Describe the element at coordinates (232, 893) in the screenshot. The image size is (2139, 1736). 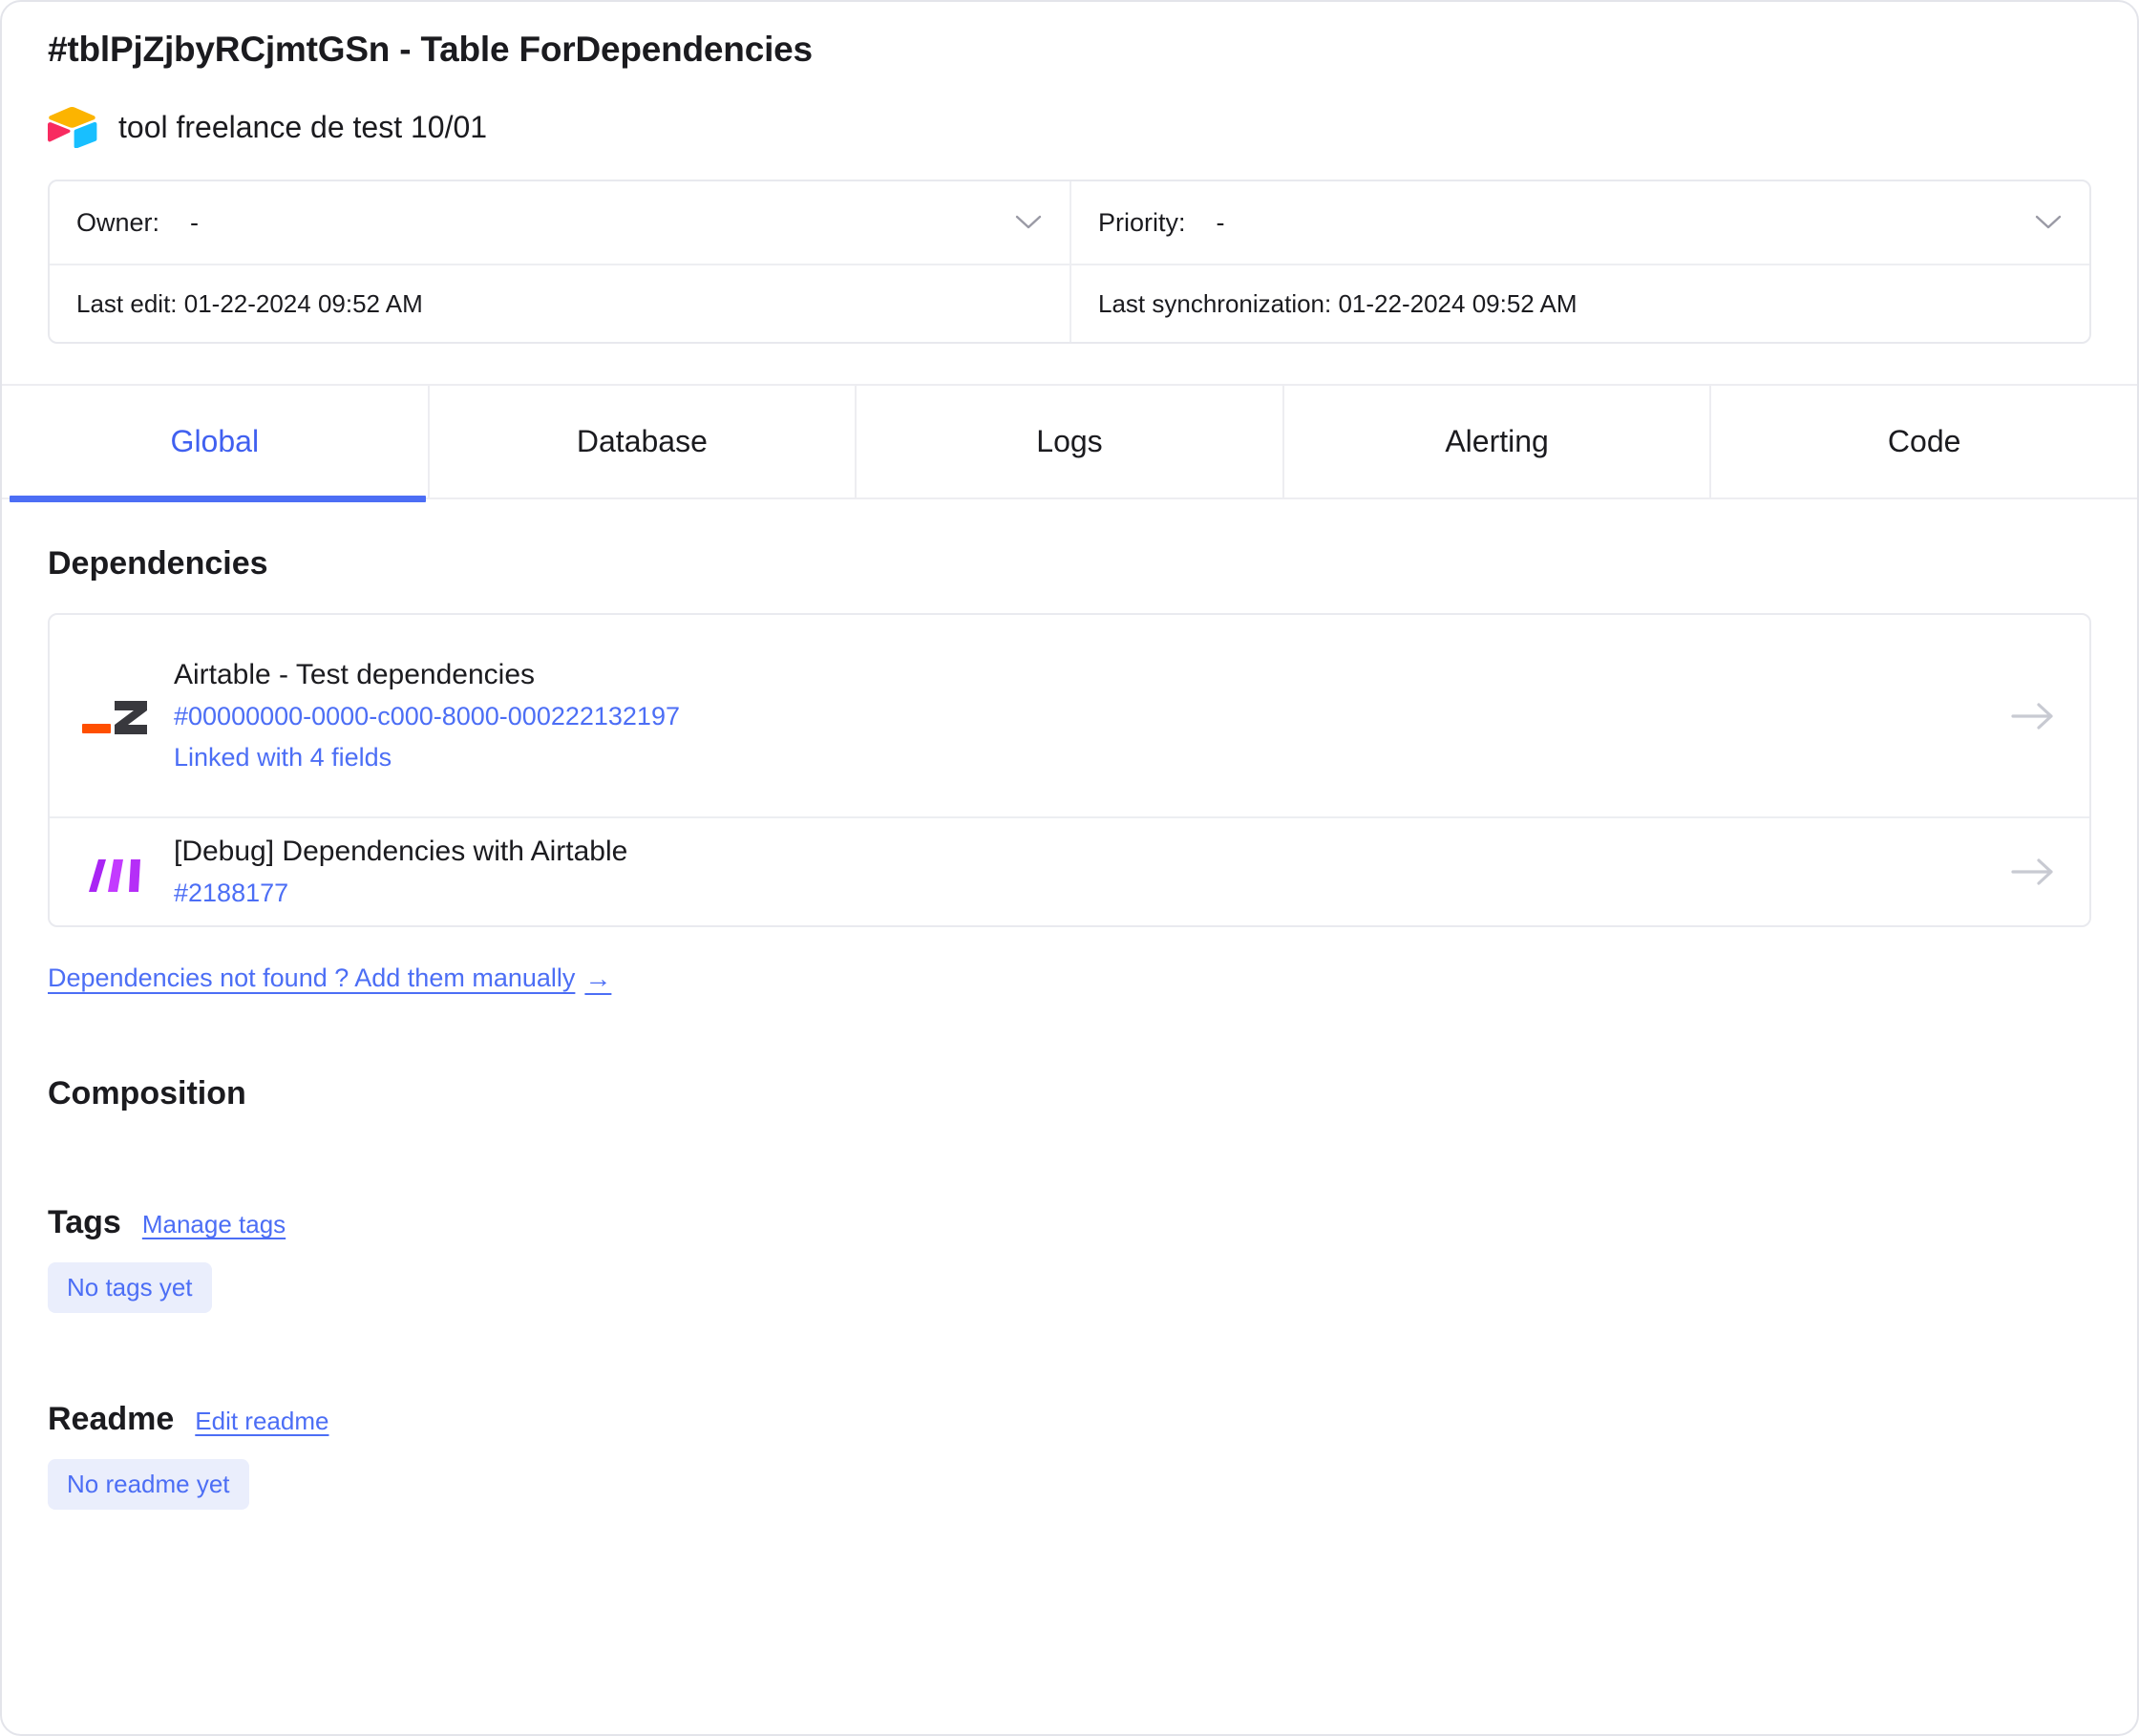
I see `dependency-id: #2188177` at that location.